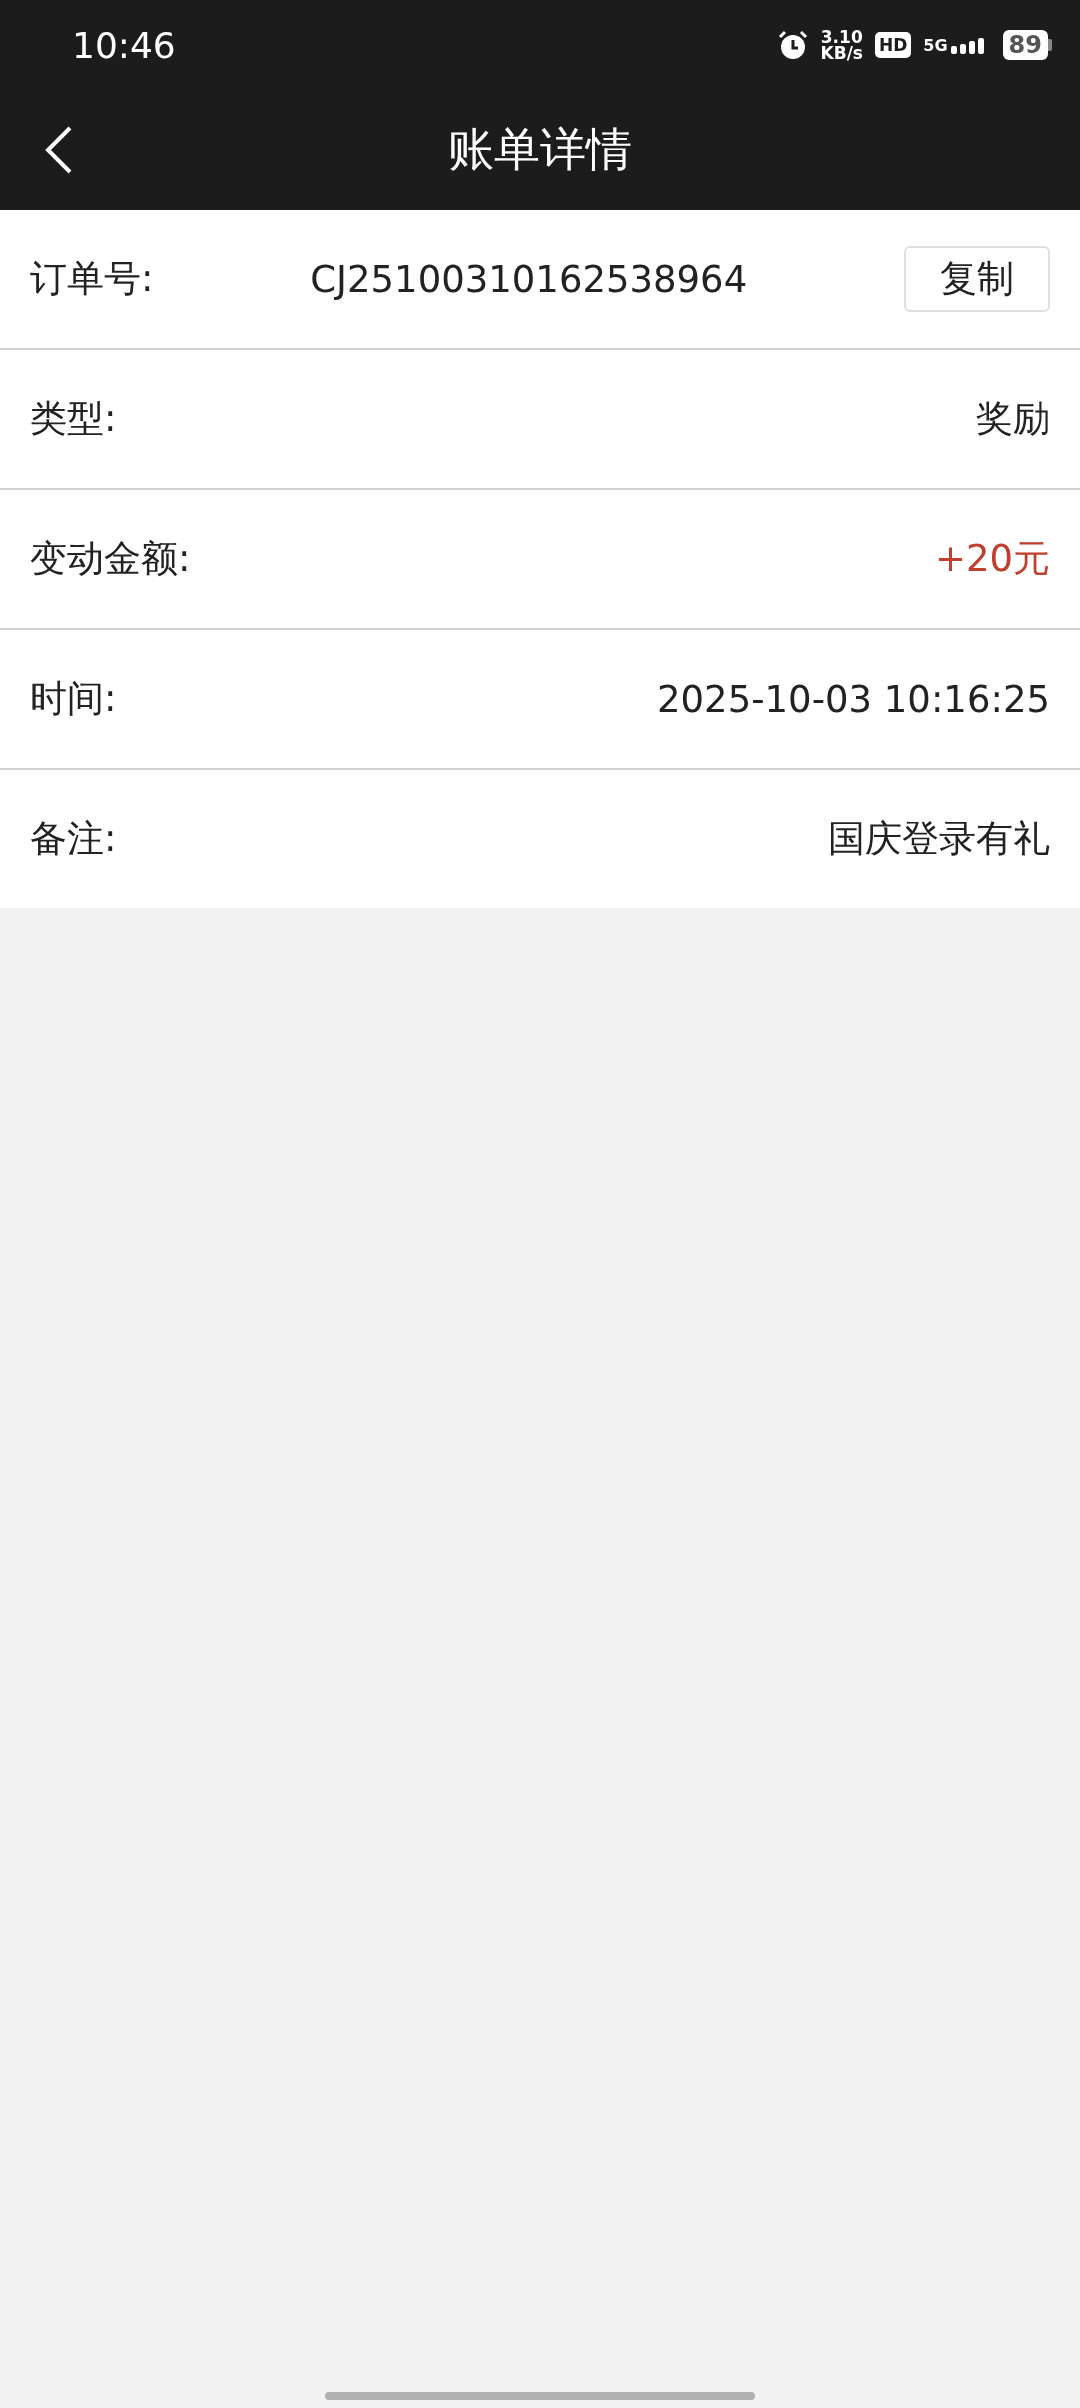 Image resolution: width=1080 pixels, height=2408 pixels. I want to click on order-number: CJ25100310162538964, so click(529, 279).